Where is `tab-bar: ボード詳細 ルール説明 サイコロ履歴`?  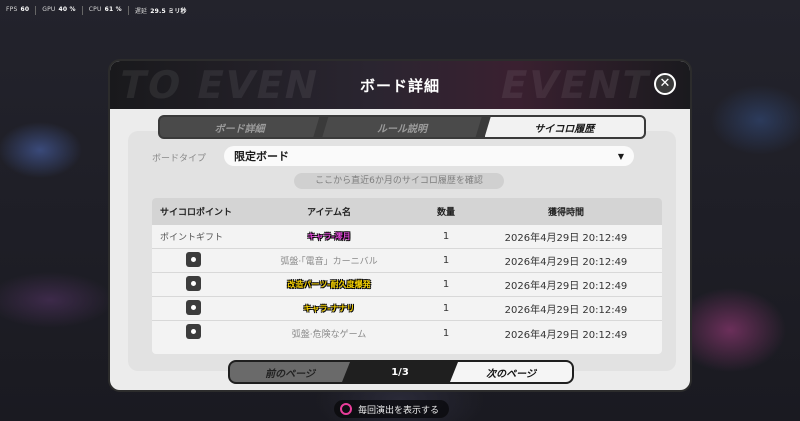 tab-bar: ボード詳細 ルール説明 サイコロ履歴 is located at coordinates (402, 127).